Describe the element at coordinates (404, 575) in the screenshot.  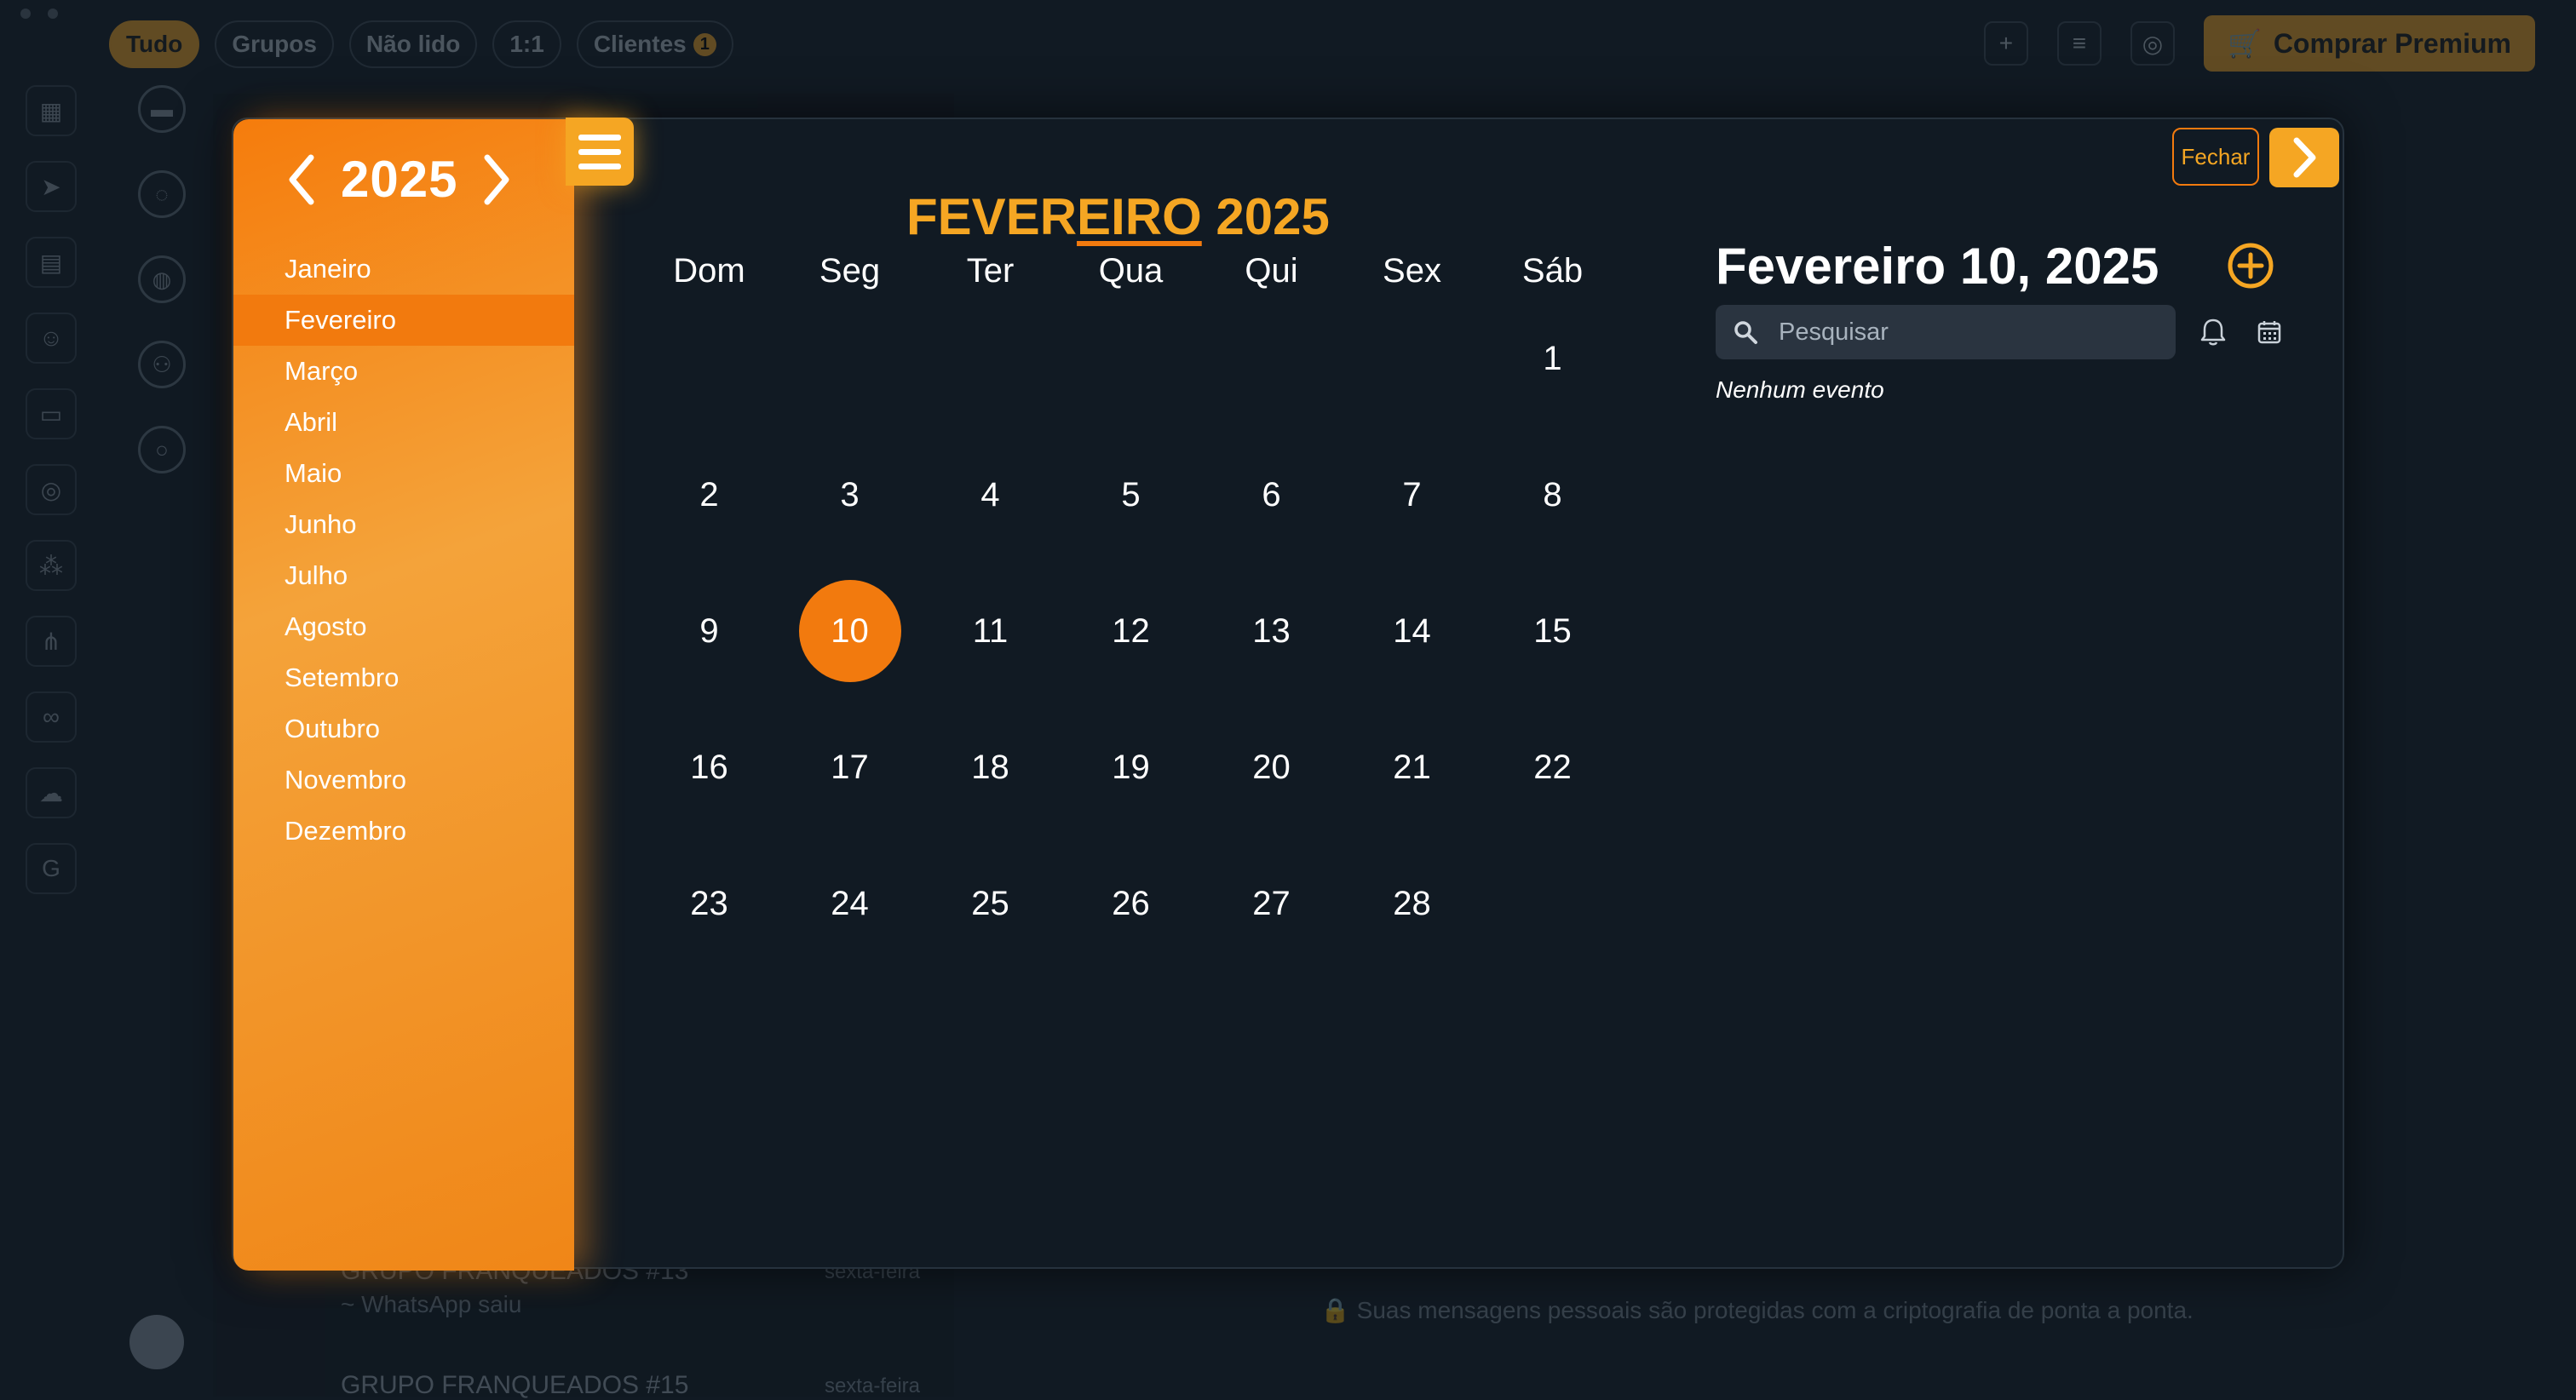
I see `month-item: Julho` at that location.